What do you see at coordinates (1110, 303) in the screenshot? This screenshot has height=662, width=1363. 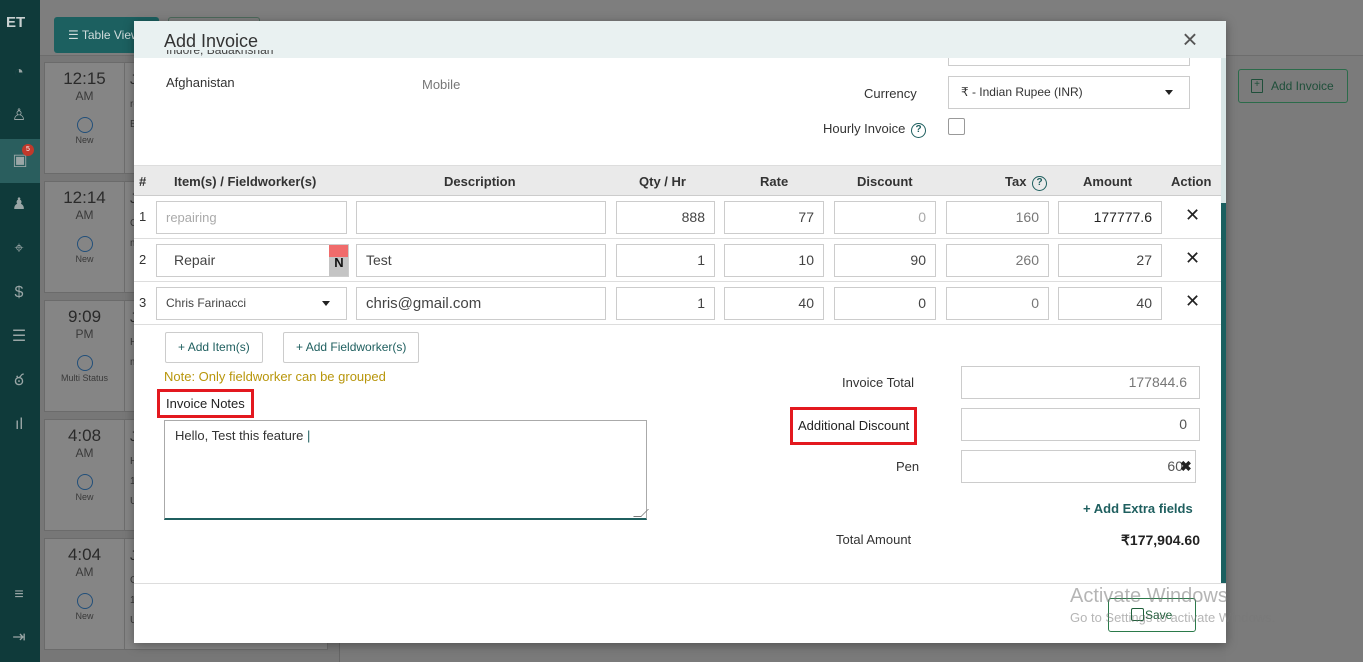 I see `amount-input: 40` at bounding box center [1110, 303].